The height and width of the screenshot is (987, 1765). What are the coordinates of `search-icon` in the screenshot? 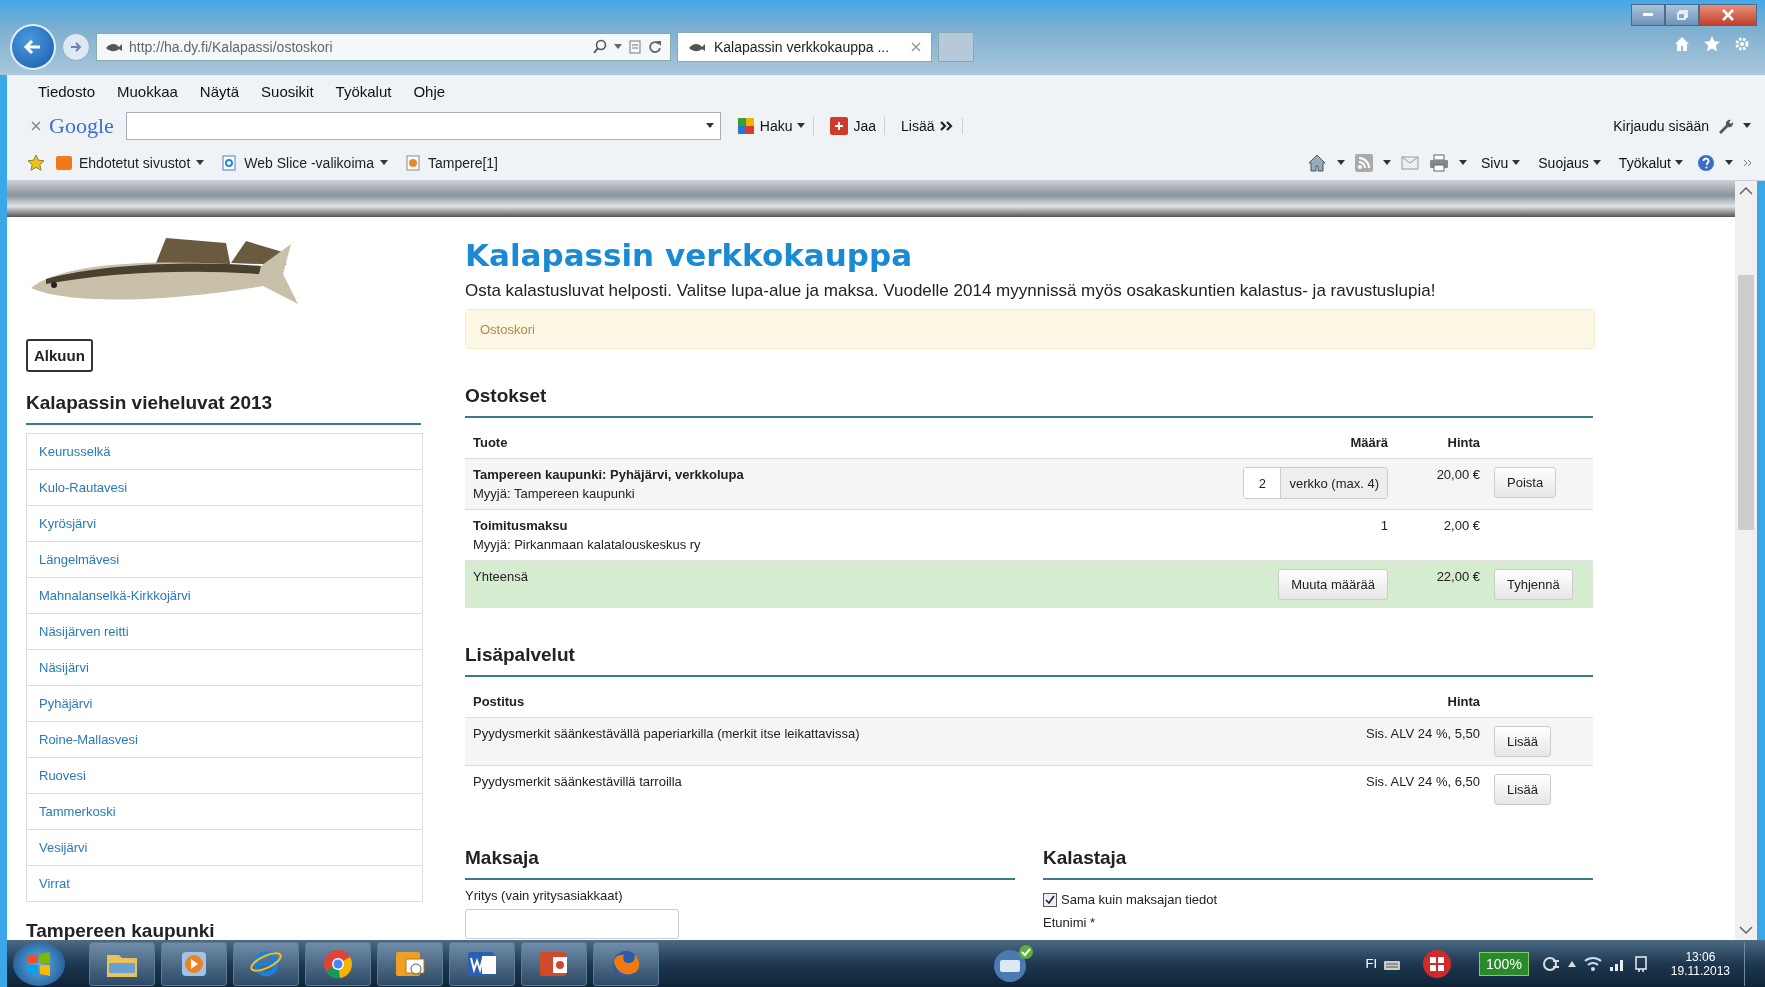 It's located at (600, 47).